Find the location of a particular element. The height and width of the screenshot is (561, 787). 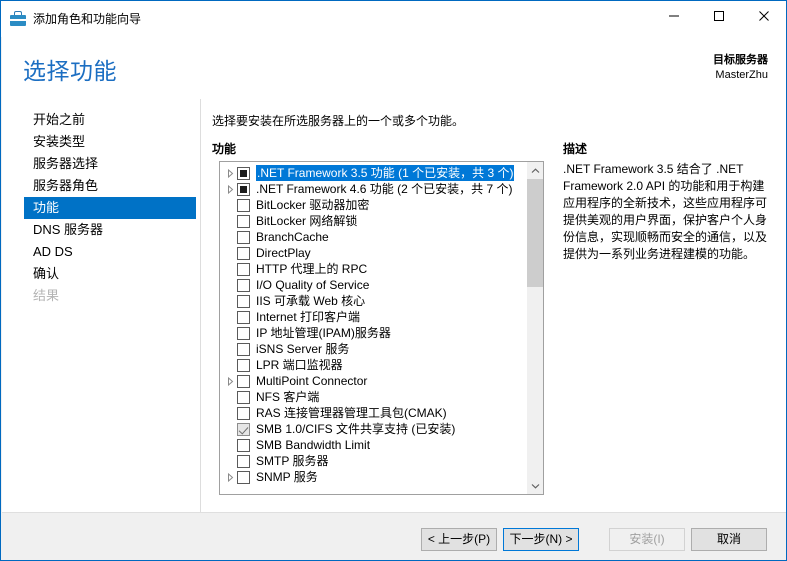

feature-row: SNMP 服务 is located at coordinates (373, 477).